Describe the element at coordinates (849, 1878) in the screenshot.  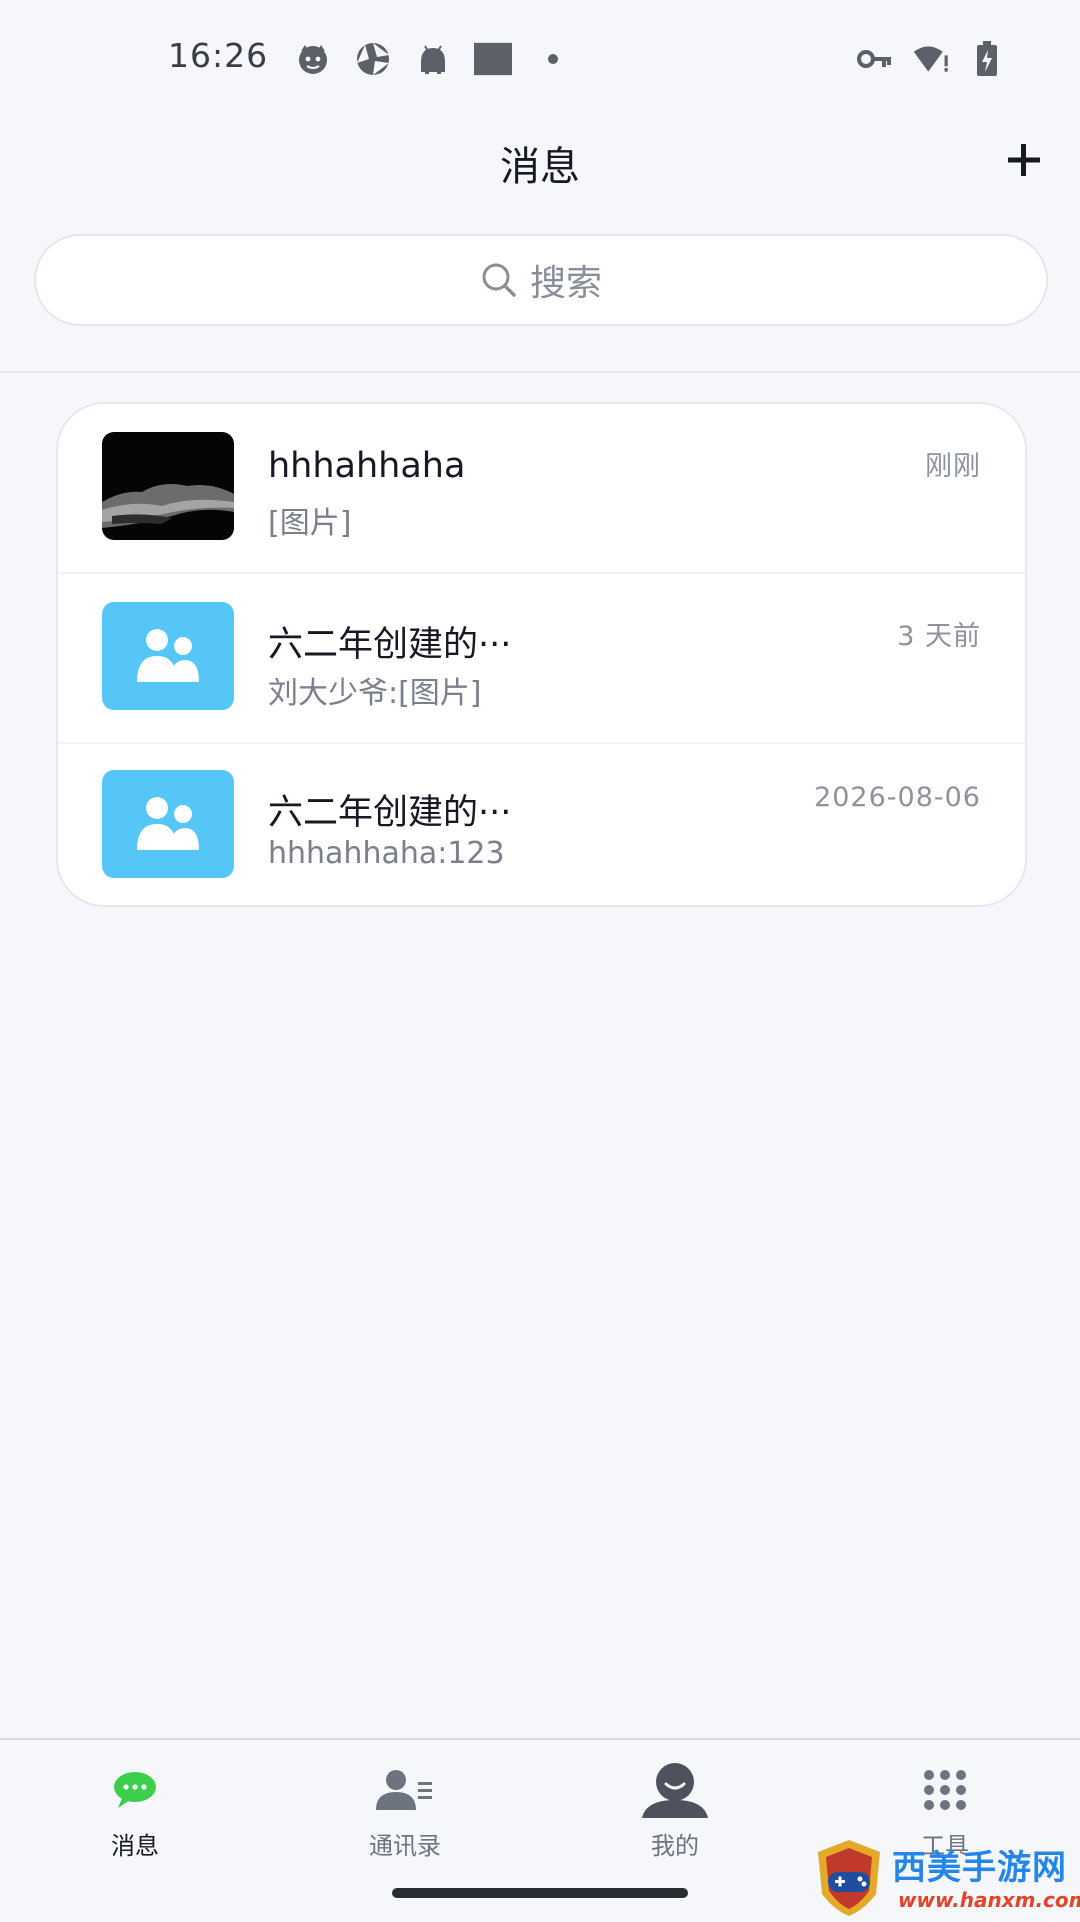
I see `gamepad-shield-icon` at that location.